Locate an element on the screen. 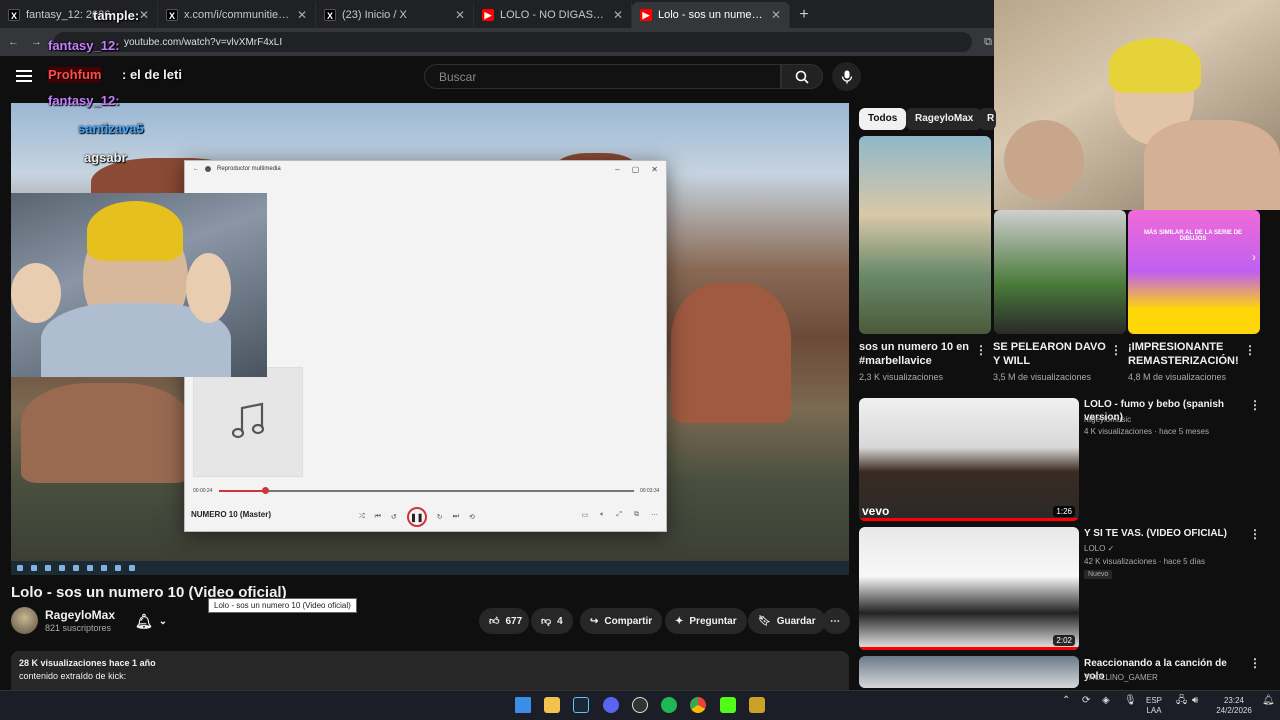  chevron-up-icon: ⌃ is located at coordinates (1066, 701).